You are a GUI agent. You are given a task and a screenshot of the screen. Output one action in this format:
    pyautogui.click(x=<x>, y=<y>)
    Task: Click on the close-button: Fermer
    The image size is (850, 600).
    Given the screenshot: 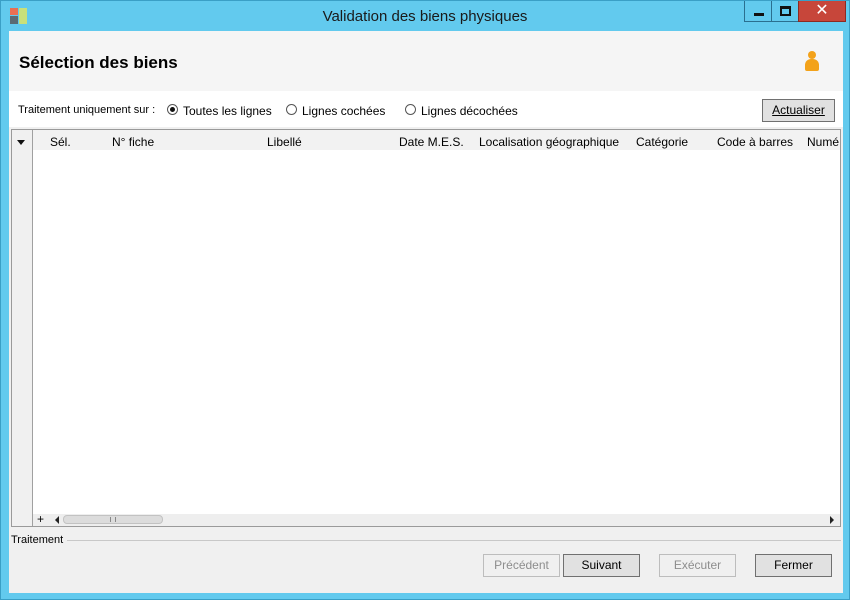 What is the action you would take?
    pyautogui.click(x=793, y=565)
    